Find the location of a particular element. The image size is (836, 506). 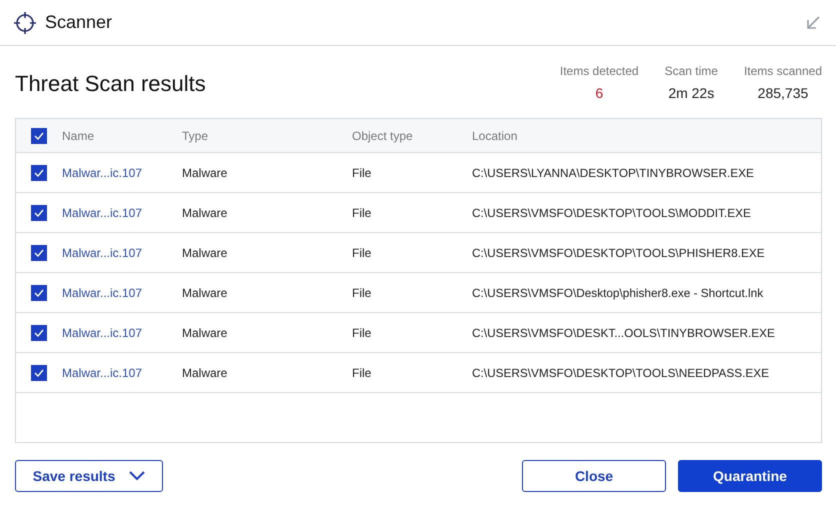

chevron-down-icon is located at coordinates (137, 476).